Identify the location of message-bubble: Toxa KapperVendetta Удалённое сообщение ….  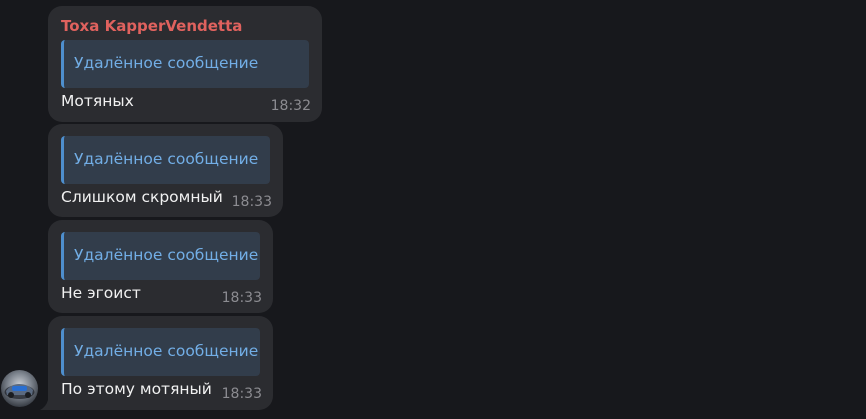
(185, 64).